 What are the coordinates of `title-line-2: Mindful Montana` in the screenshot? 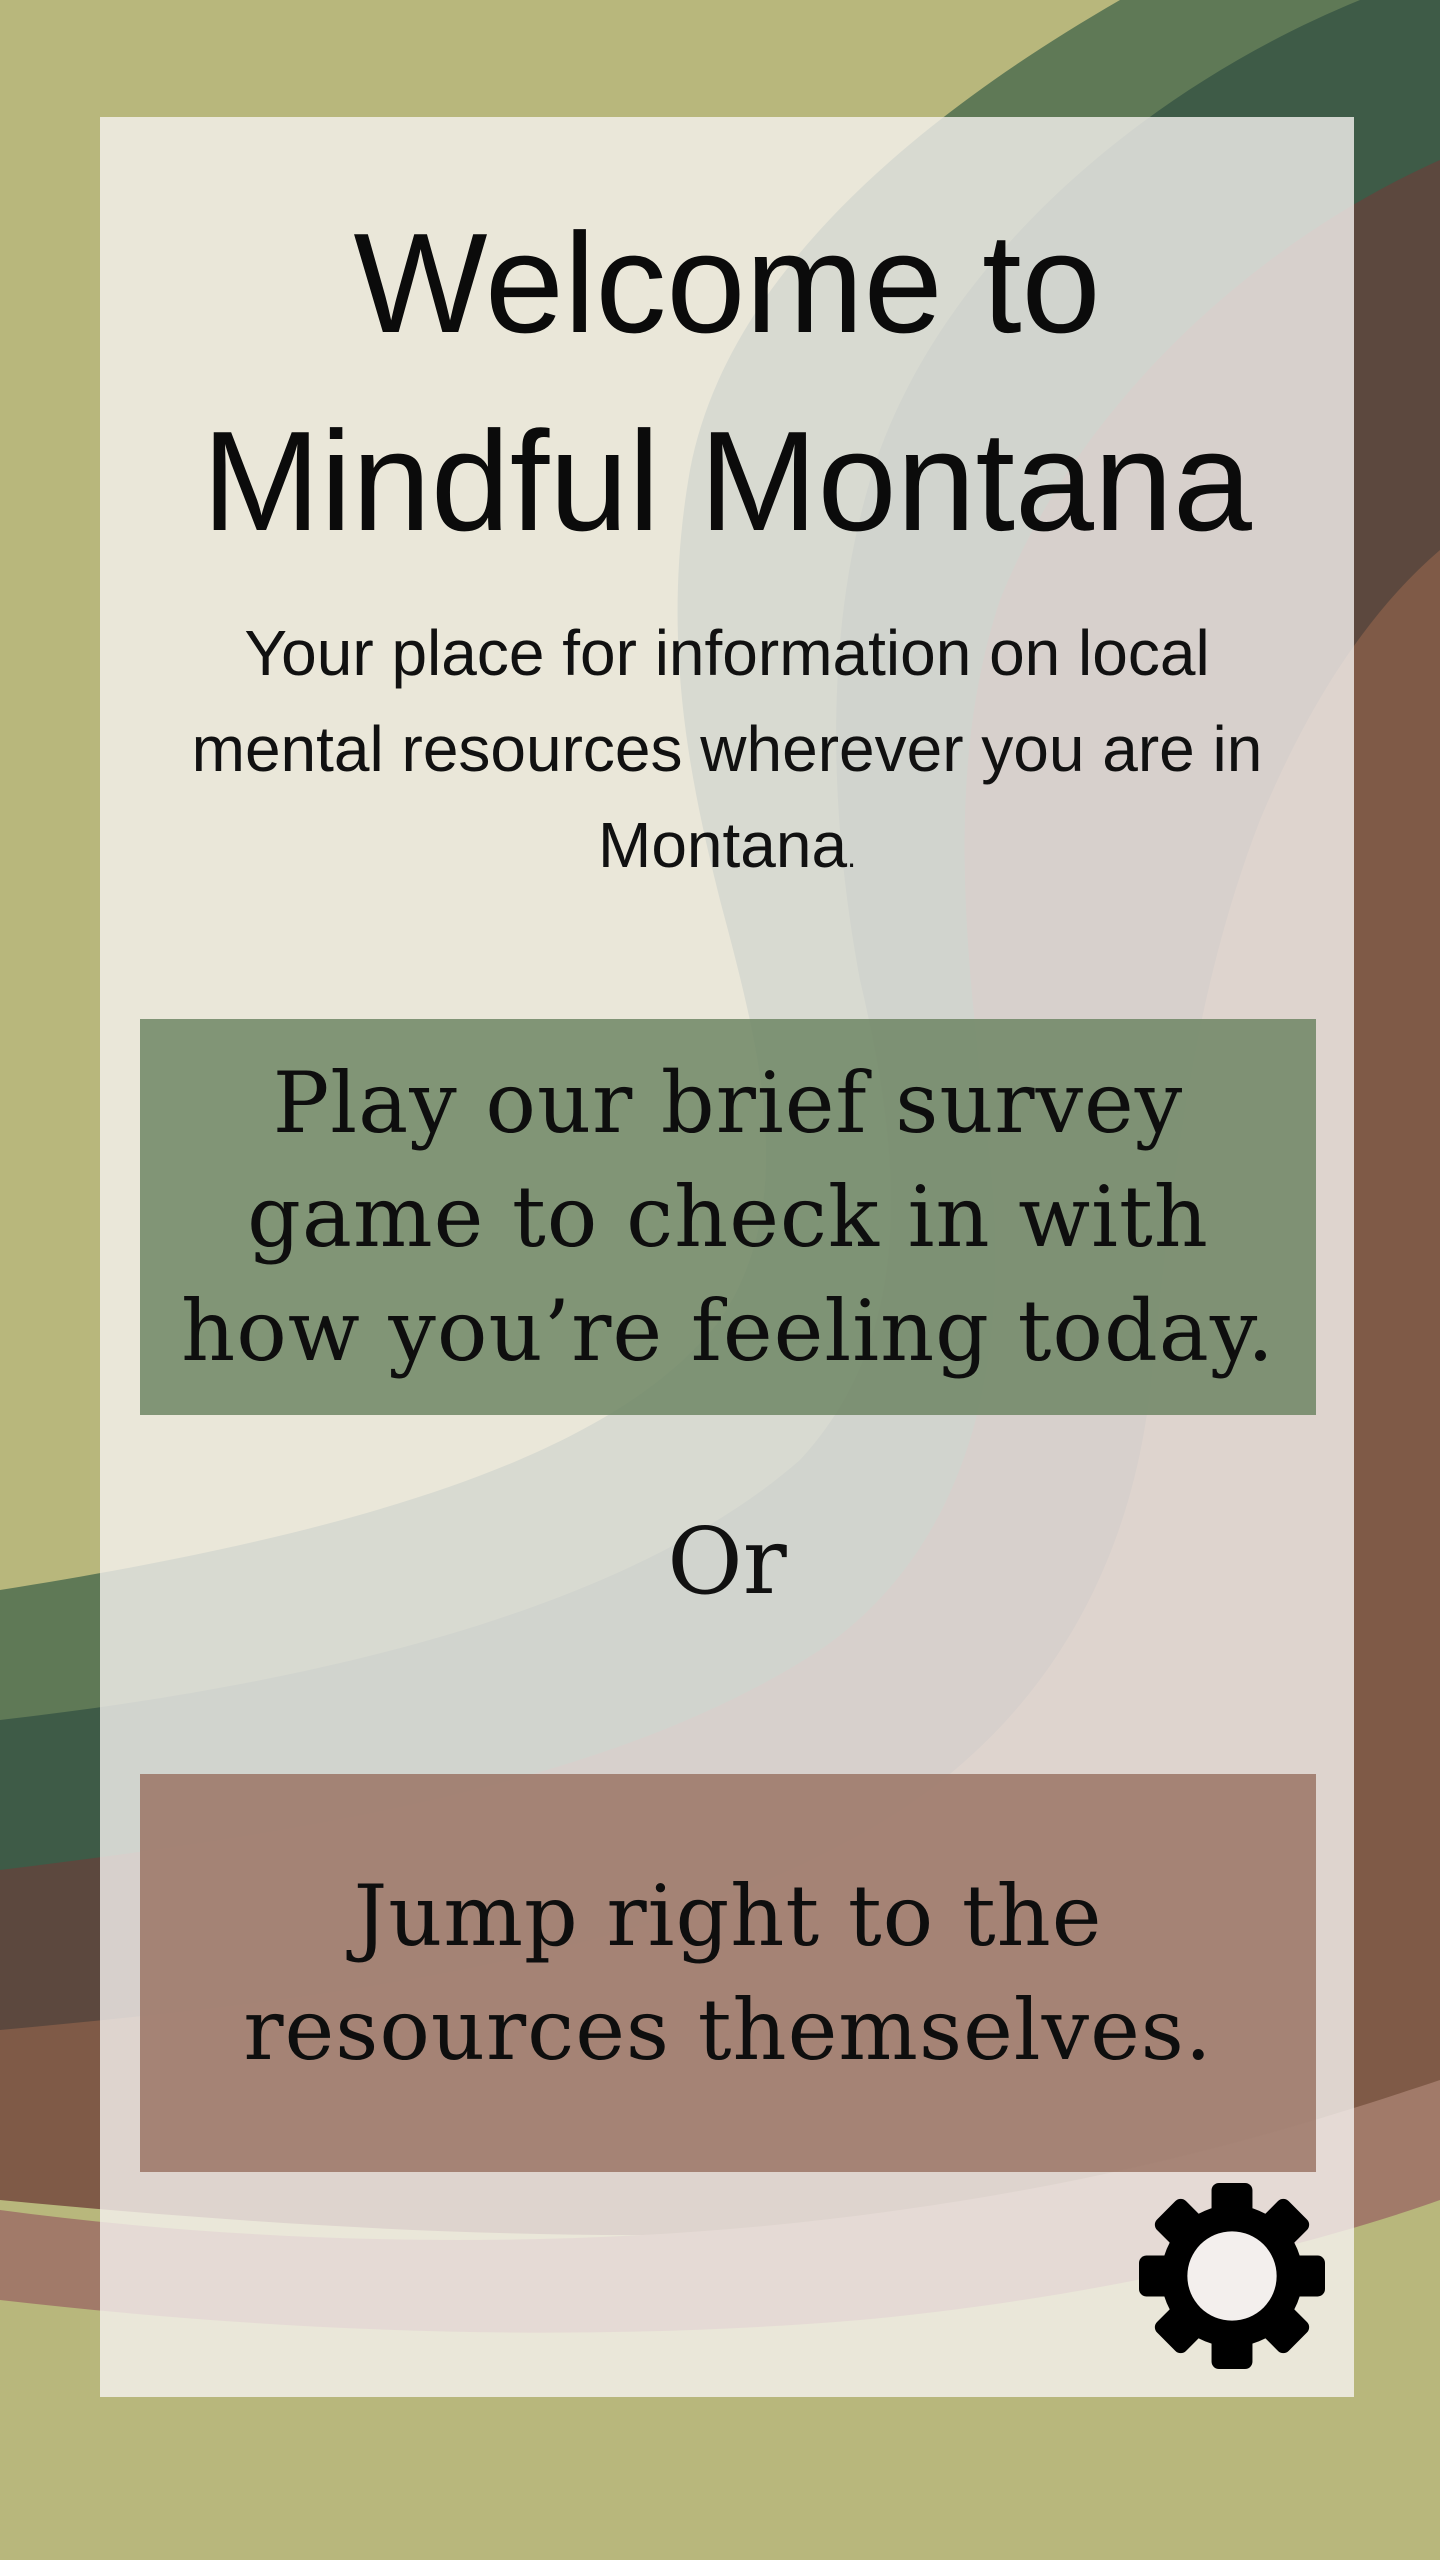 It's located at (727, 481).